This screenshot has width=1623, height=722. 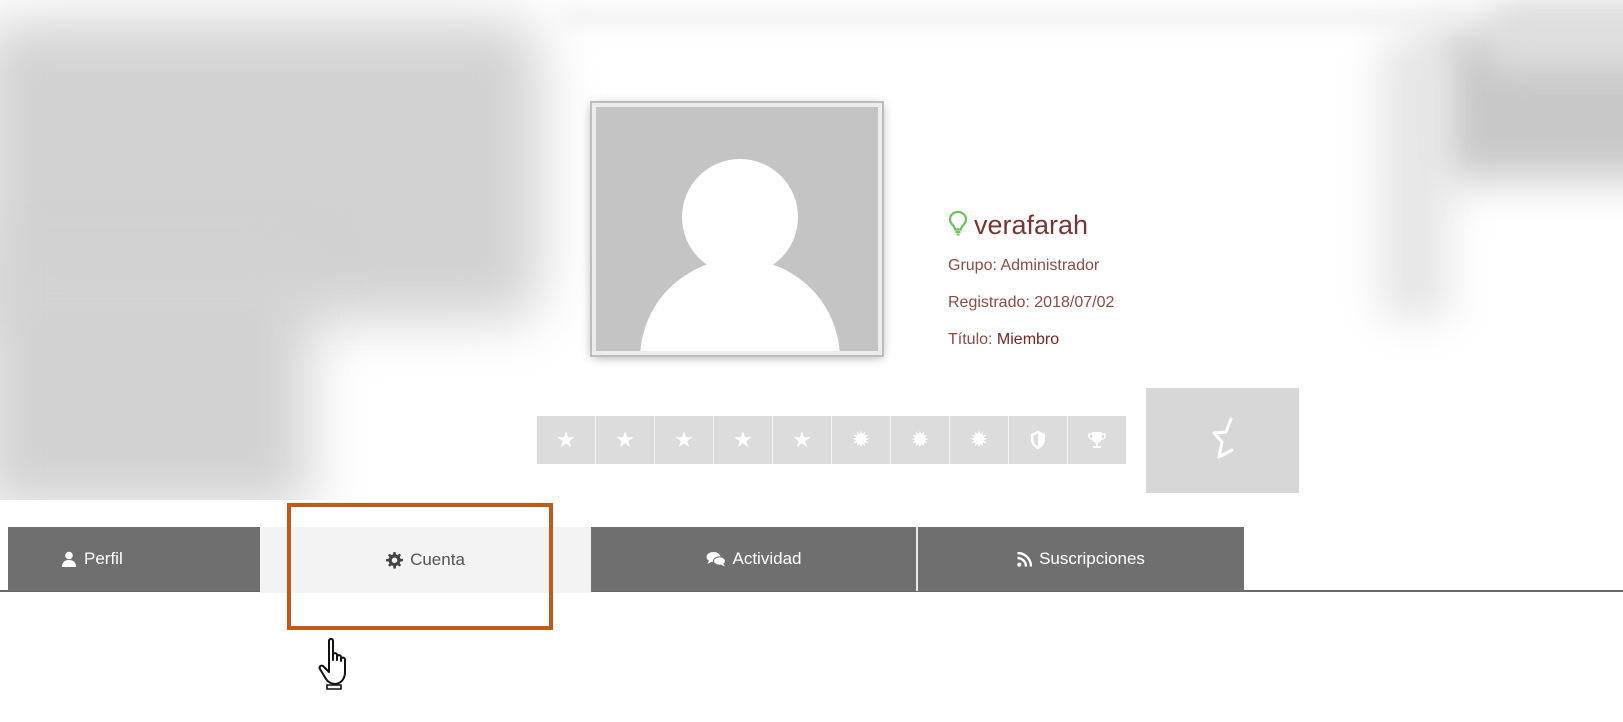 I want to click on badge-strip: ★ ★ ★ ★ ★ ✹ ✹ ✹, so click(x=831, y=440).